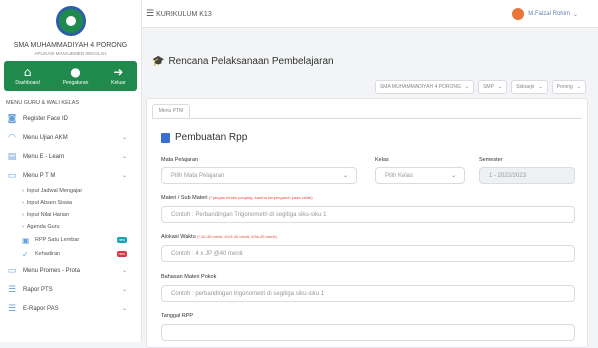  I want to click on page-title: 🎓 Rencana Pelaksanaan Pembelajaran, so click(243, 61).